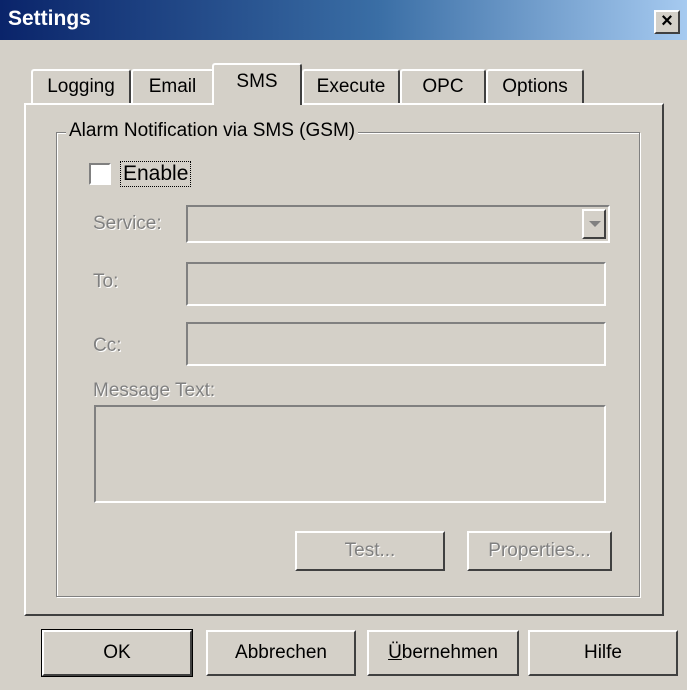  What do you see at coordinates (106, 281) in the screenshot?
I see `to-label: To:` at bounding box center [106, 281].